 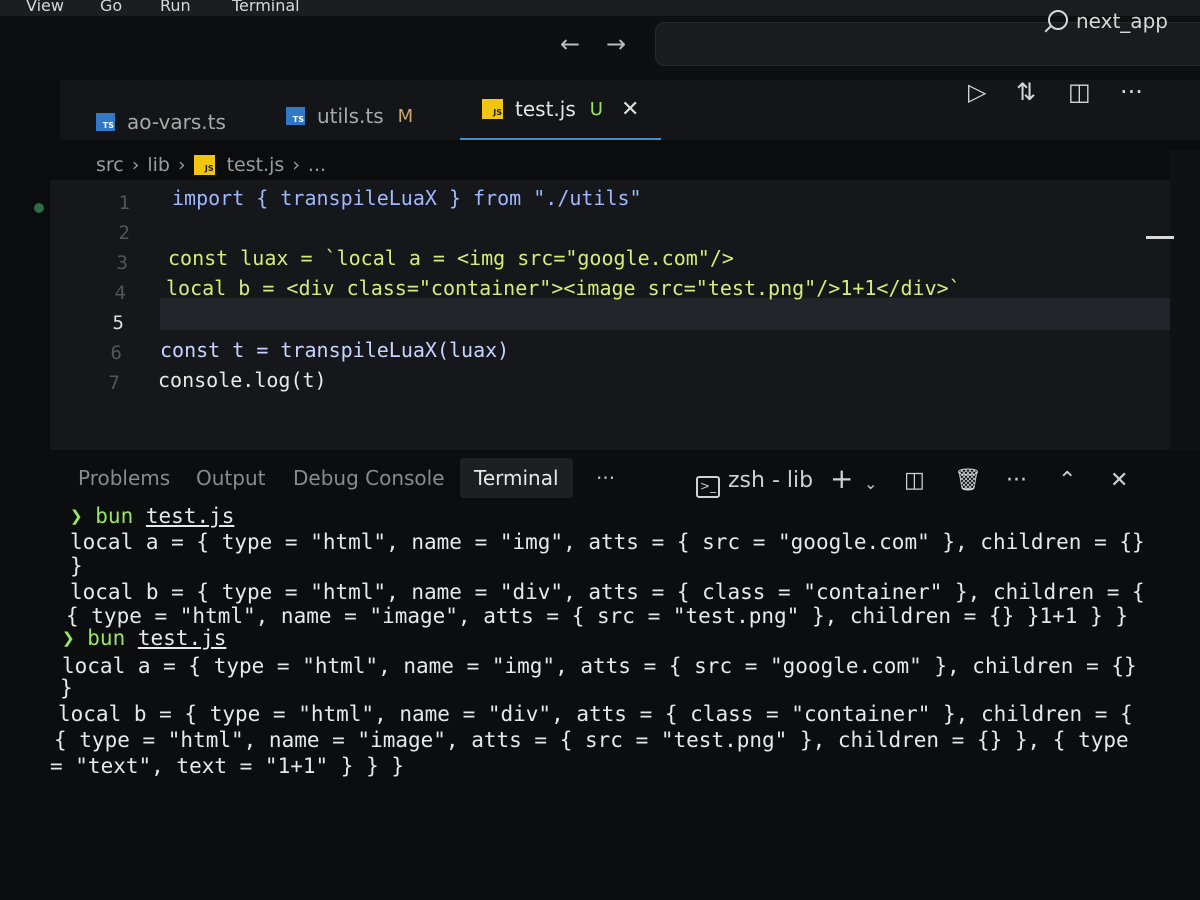 I want to click on new-terminal-icon: +, so click(x=841, y=478).